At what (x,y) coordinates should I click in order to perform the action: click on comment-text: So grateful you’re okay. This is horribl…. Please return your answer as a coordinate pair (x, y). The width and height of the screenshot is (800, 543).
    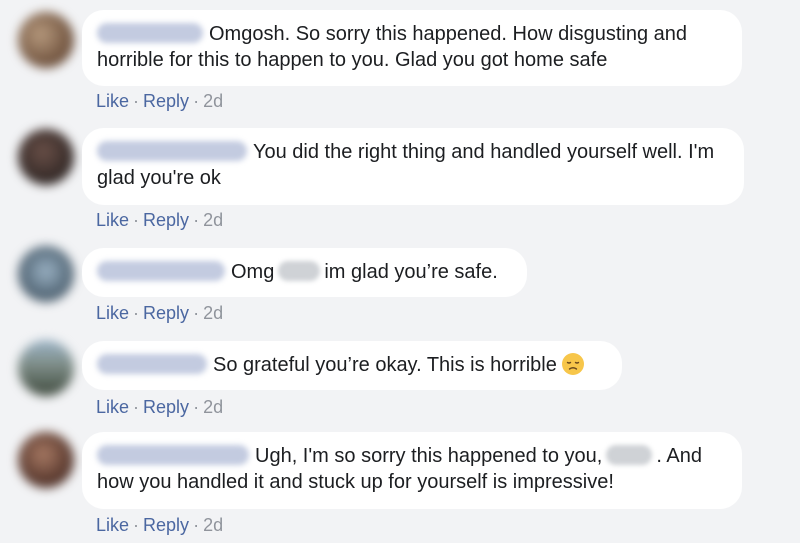
    Looking at the image, I should click on (385, 365).